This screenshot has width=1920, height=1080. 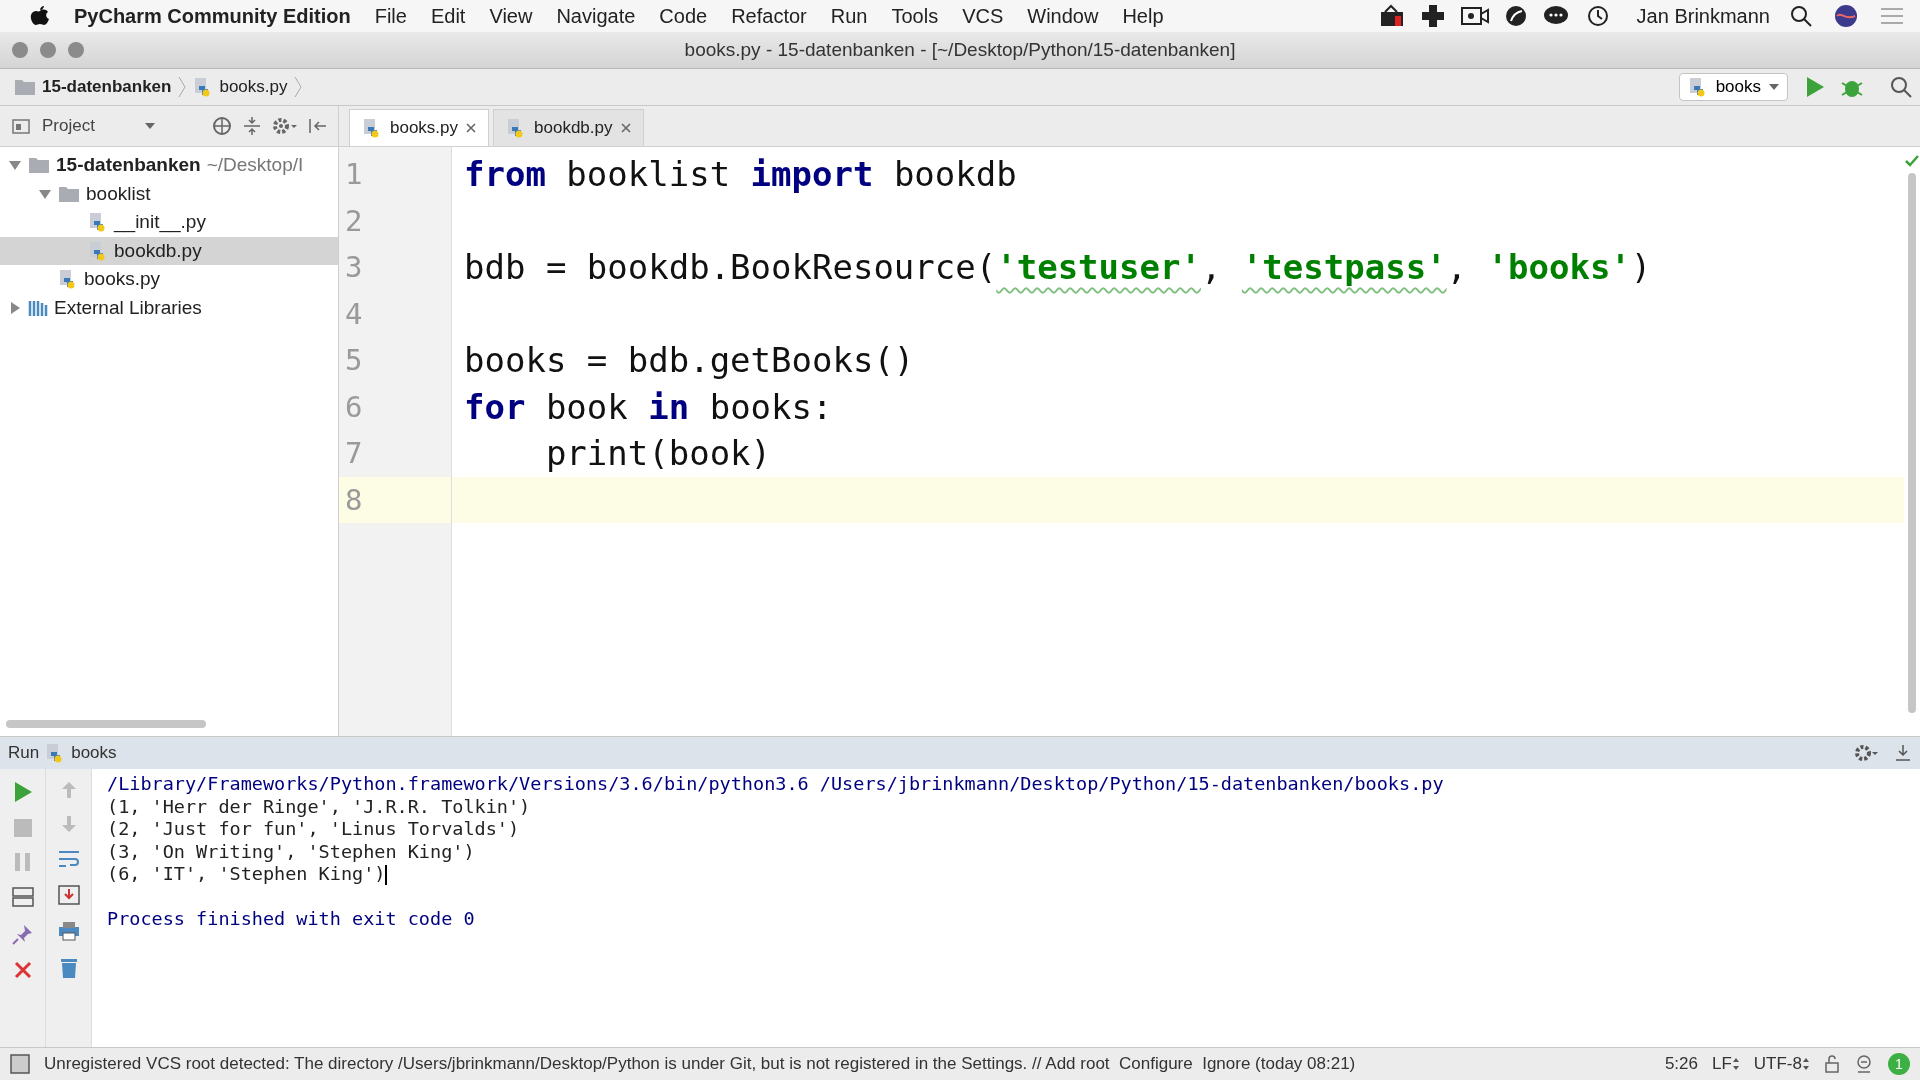 What do you see at coordinates (107, 87) in the screenshot?
I see `breadcrumb-item: 15-datenbanken` at bounding box center [107, 87].